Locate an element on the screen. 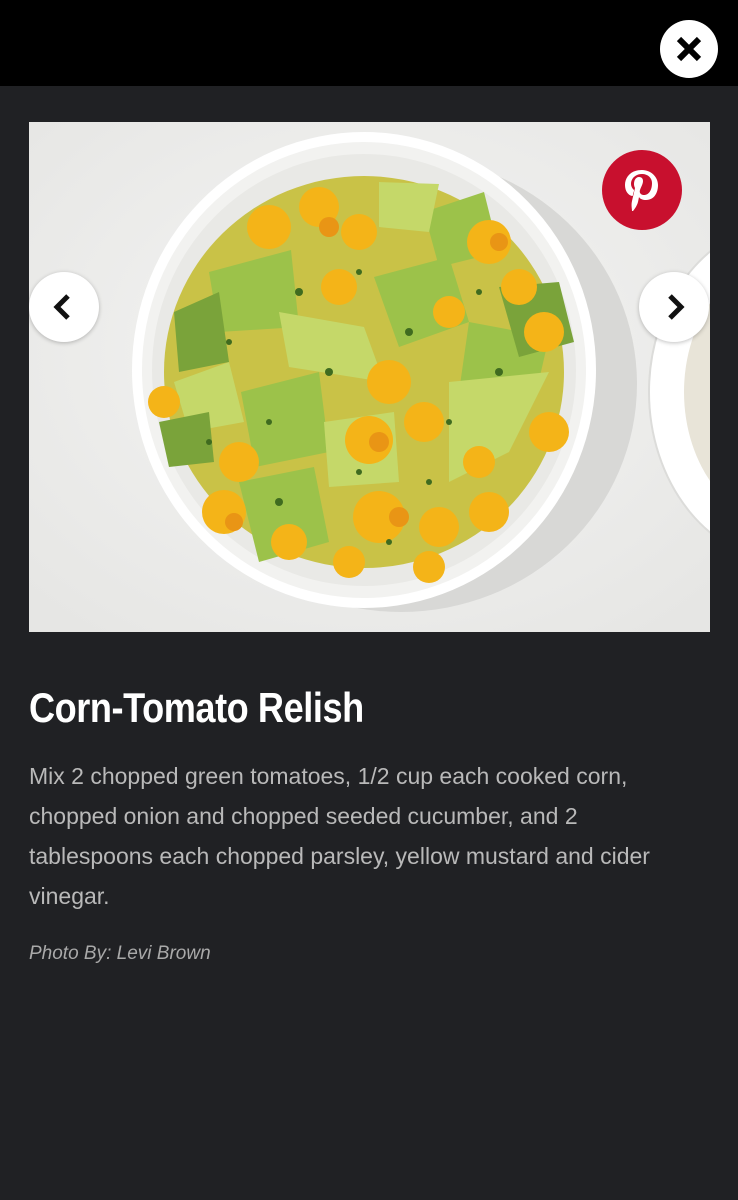 The height and width of the screenshot is (1200, 738). chevron-left-icon is located at coordinates (61, 307).